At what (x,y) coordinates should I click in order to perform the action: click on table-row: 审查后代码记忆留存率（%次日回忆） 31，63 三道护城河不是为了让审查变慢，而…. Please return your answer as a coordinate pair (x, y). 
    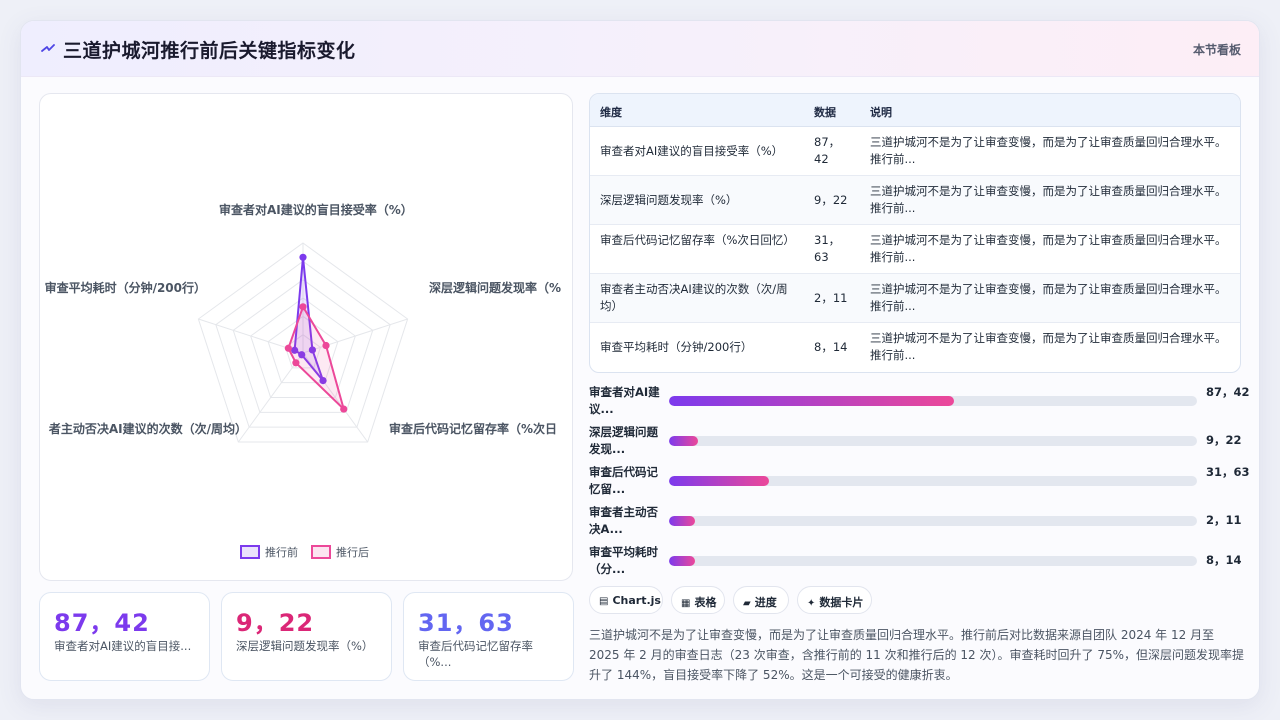
    Looking at the image, I should click on (915, 249).